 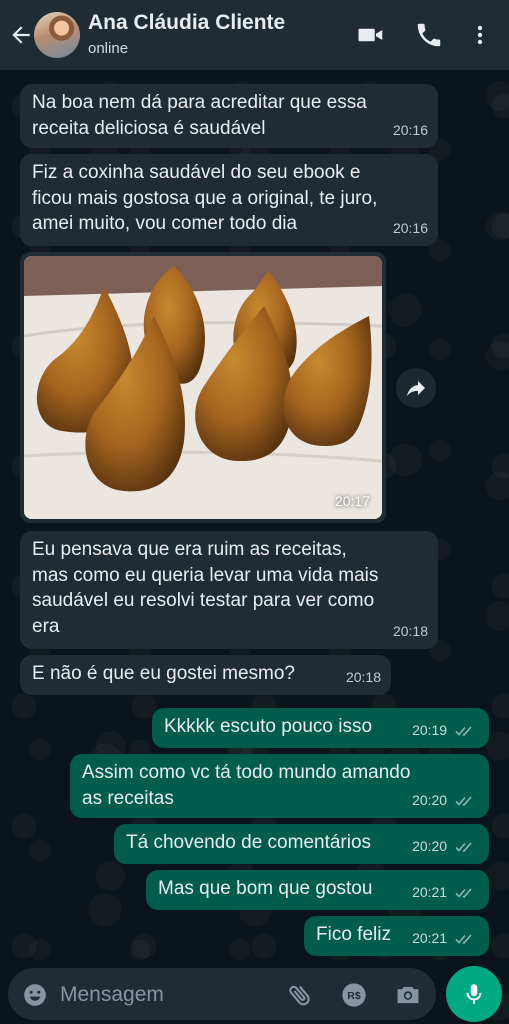 I want to click on video-call-icon, so click(x=371, y=35).